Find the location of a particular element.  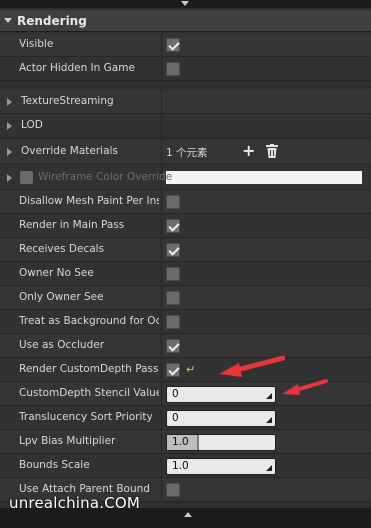

property-row: Render in Main Pass is located at coordinates (185, 226).